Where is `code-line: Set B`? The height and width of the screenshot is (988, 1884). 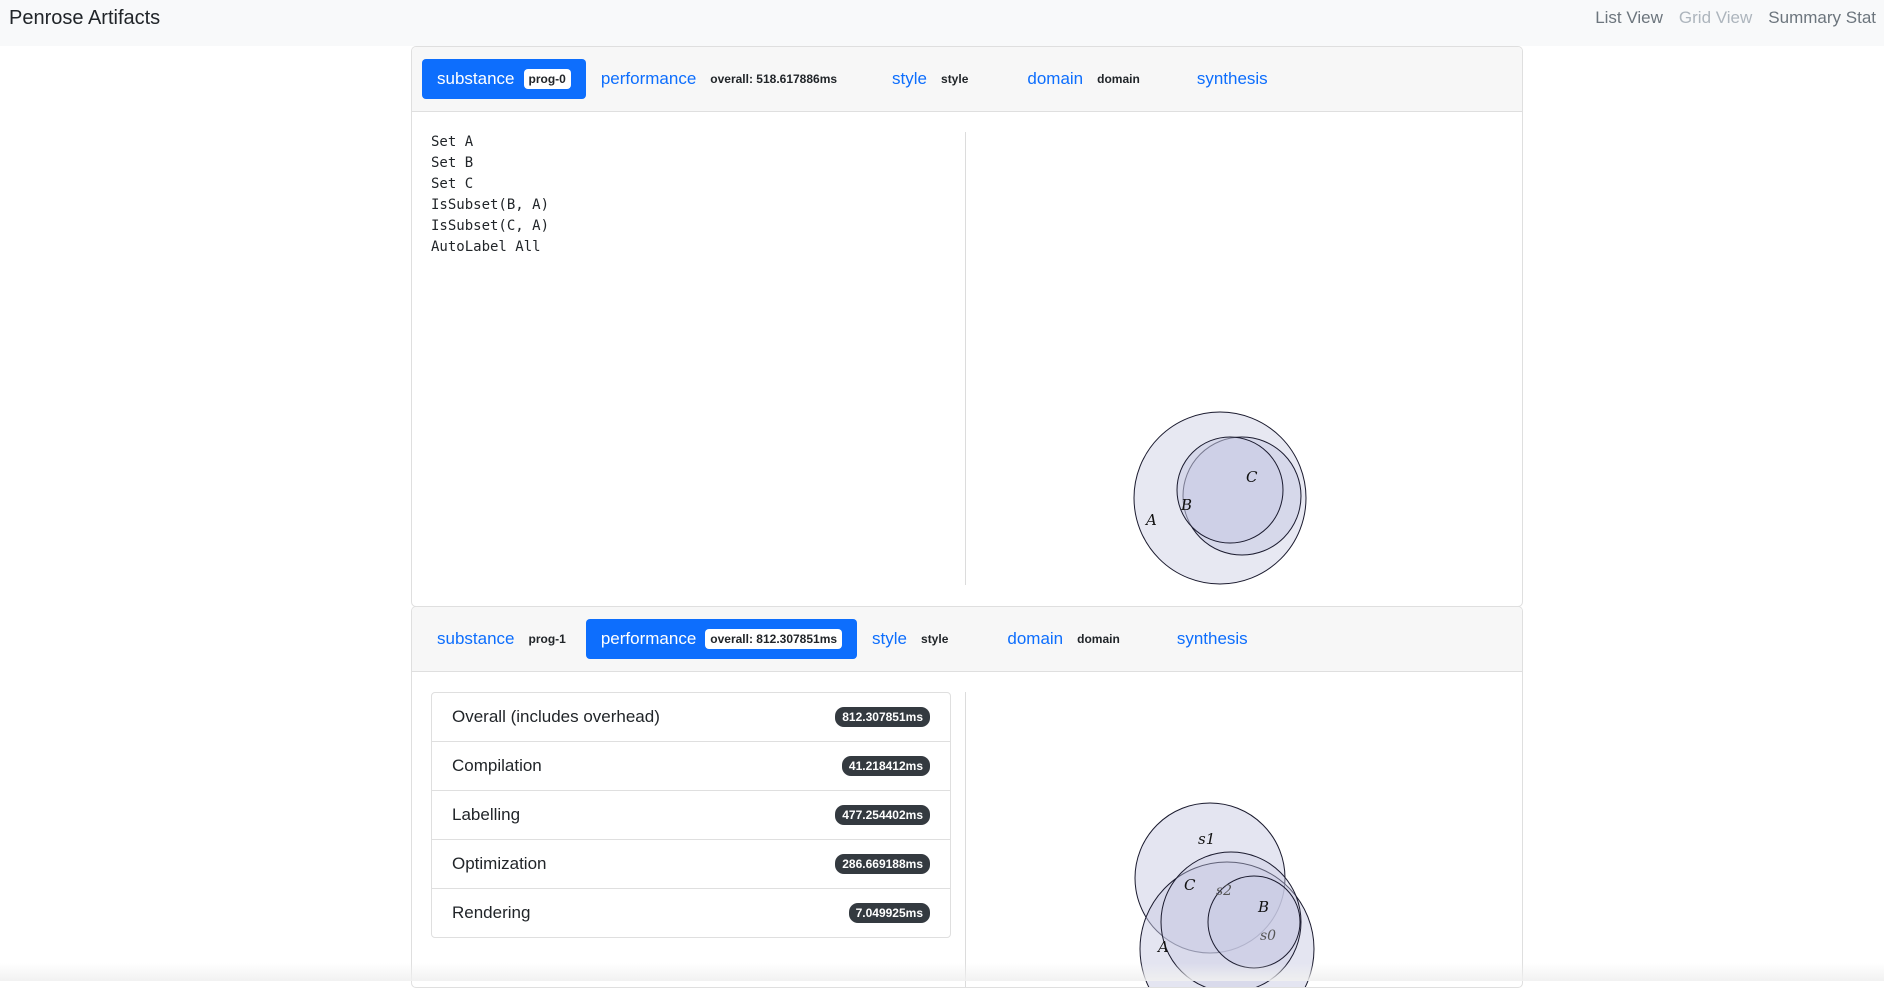 code-line: Set B is located at coordinates (452, 163).